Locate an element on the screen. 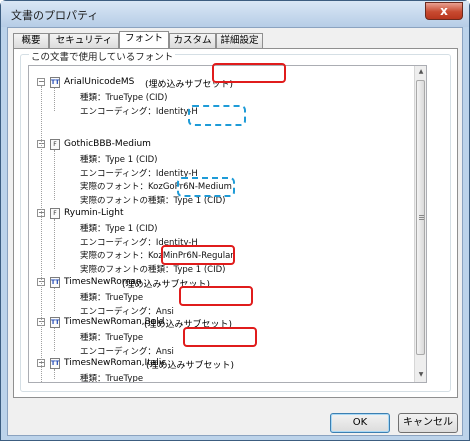 This screenshot has height=441, width=470. scroll-down-icon: ▼ is located at coordinates (421, 375).